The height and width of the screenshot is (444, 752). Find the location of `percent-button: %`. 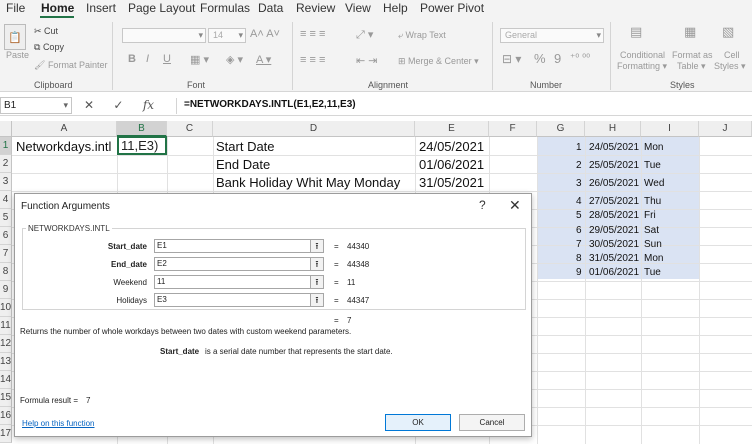

percent-button: % is located at coordinates (540, 58).